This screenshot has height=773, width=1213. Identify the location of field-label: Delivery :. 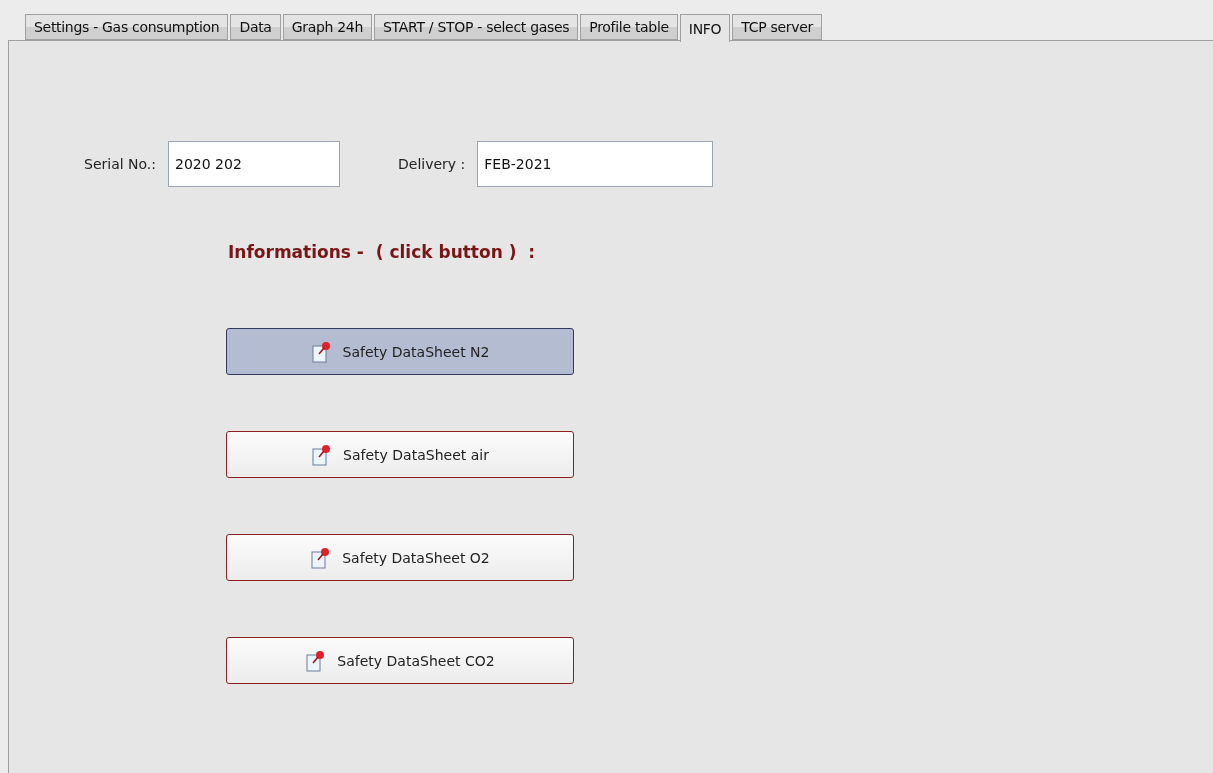
(432, 164).